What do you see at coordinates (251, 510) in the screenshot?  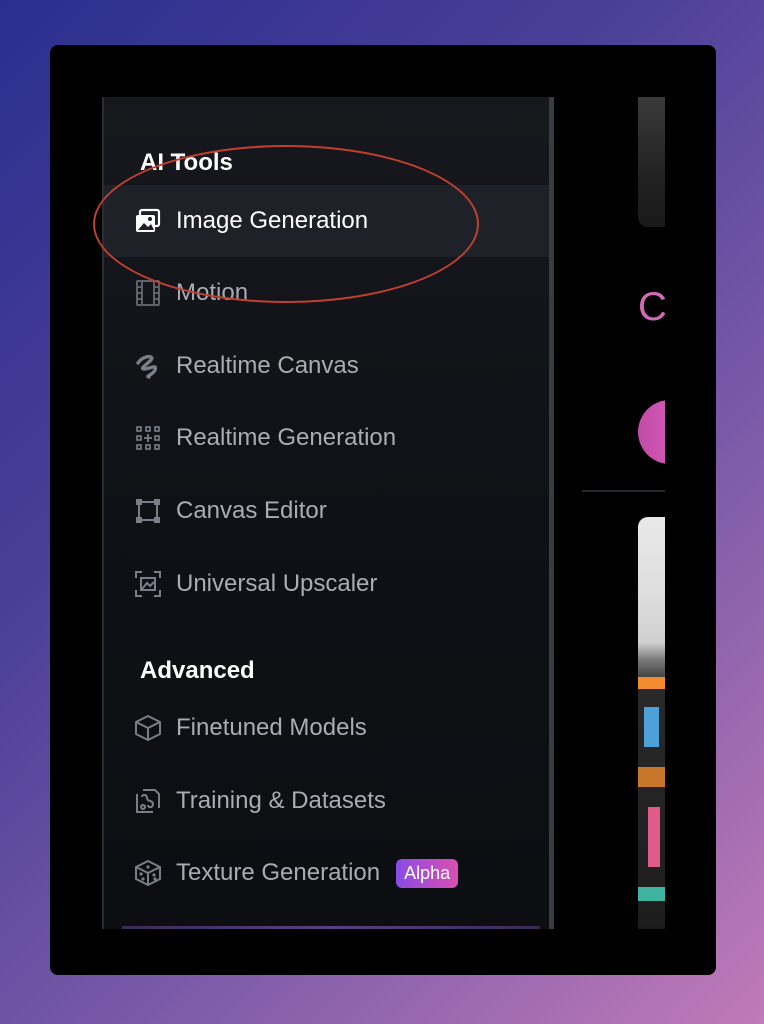 I see `sidebar-item-label: Canvas Editor` at bounding box center [251, 510].